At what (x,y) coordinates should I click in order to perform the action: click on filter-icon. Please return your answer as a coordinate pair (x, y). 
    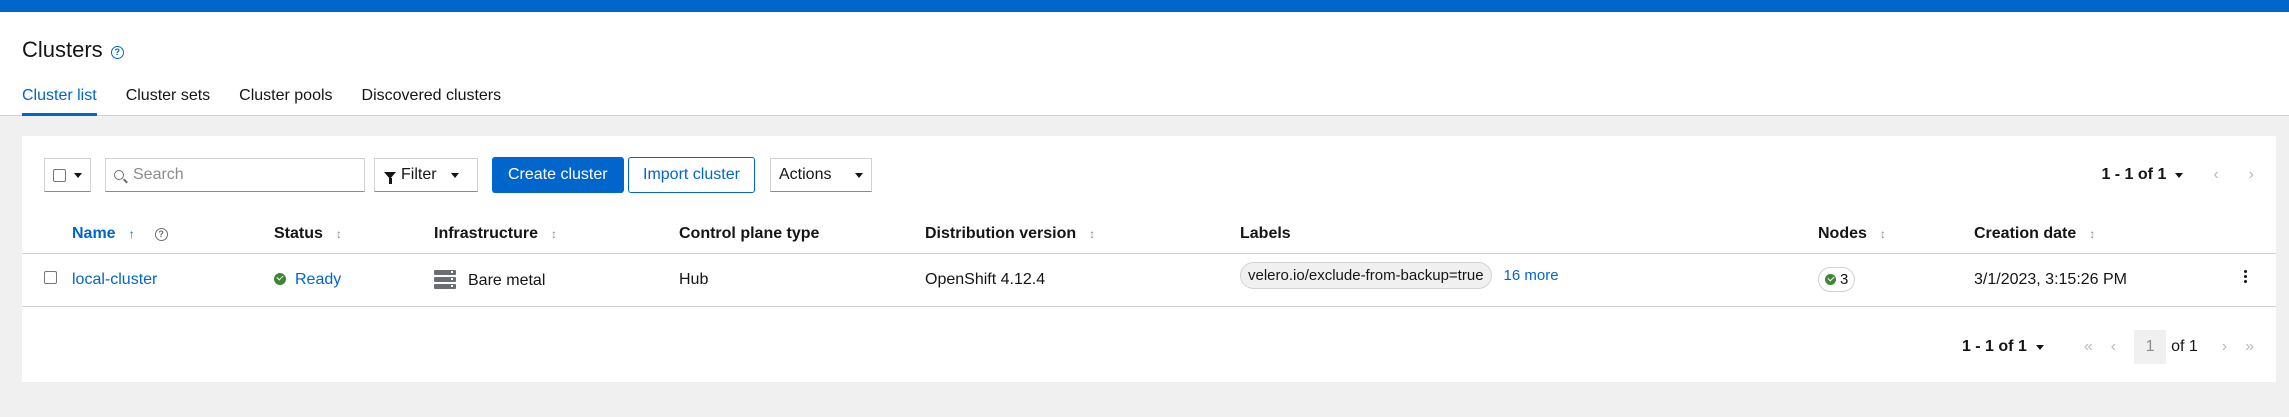
    Looking at the image, I should click on (390, 177).